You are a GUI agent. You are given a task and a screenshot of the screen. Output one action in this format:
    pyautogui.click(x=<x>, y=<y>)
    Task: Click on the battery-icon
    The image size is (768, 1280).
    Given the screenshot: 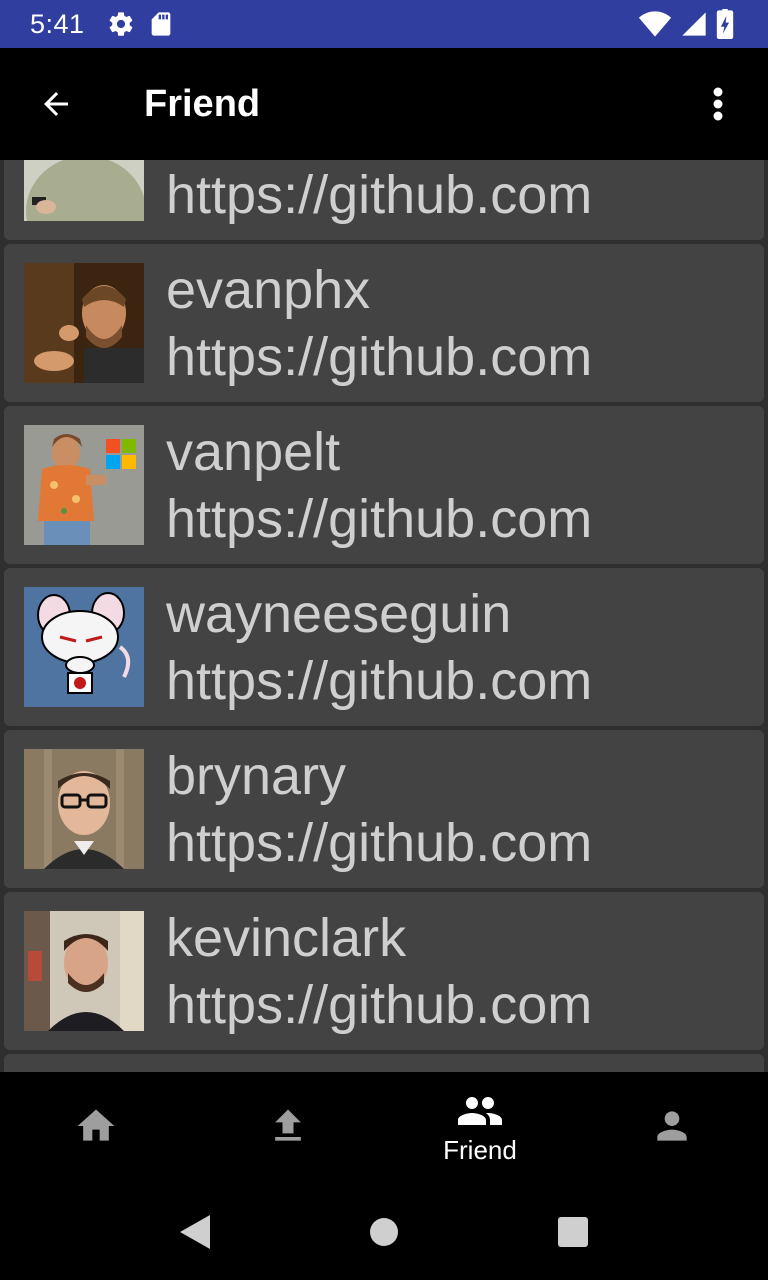 What is the action you would take?
    pyautogui.click(x=725, y=24)
    